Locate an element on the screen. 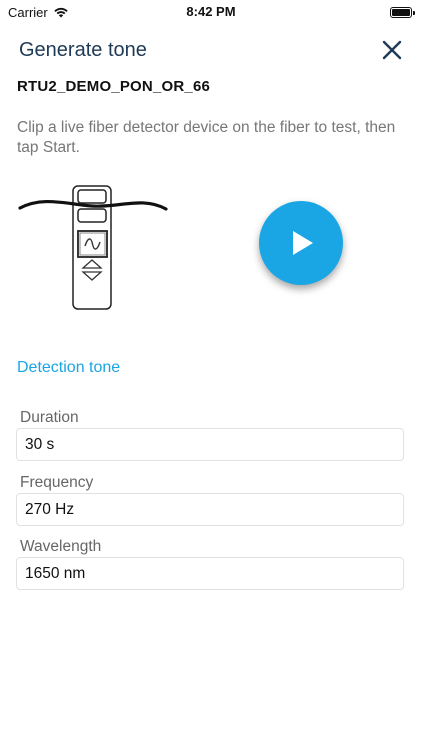  carrier-label: Carrier is located at coordinates (28, 12).